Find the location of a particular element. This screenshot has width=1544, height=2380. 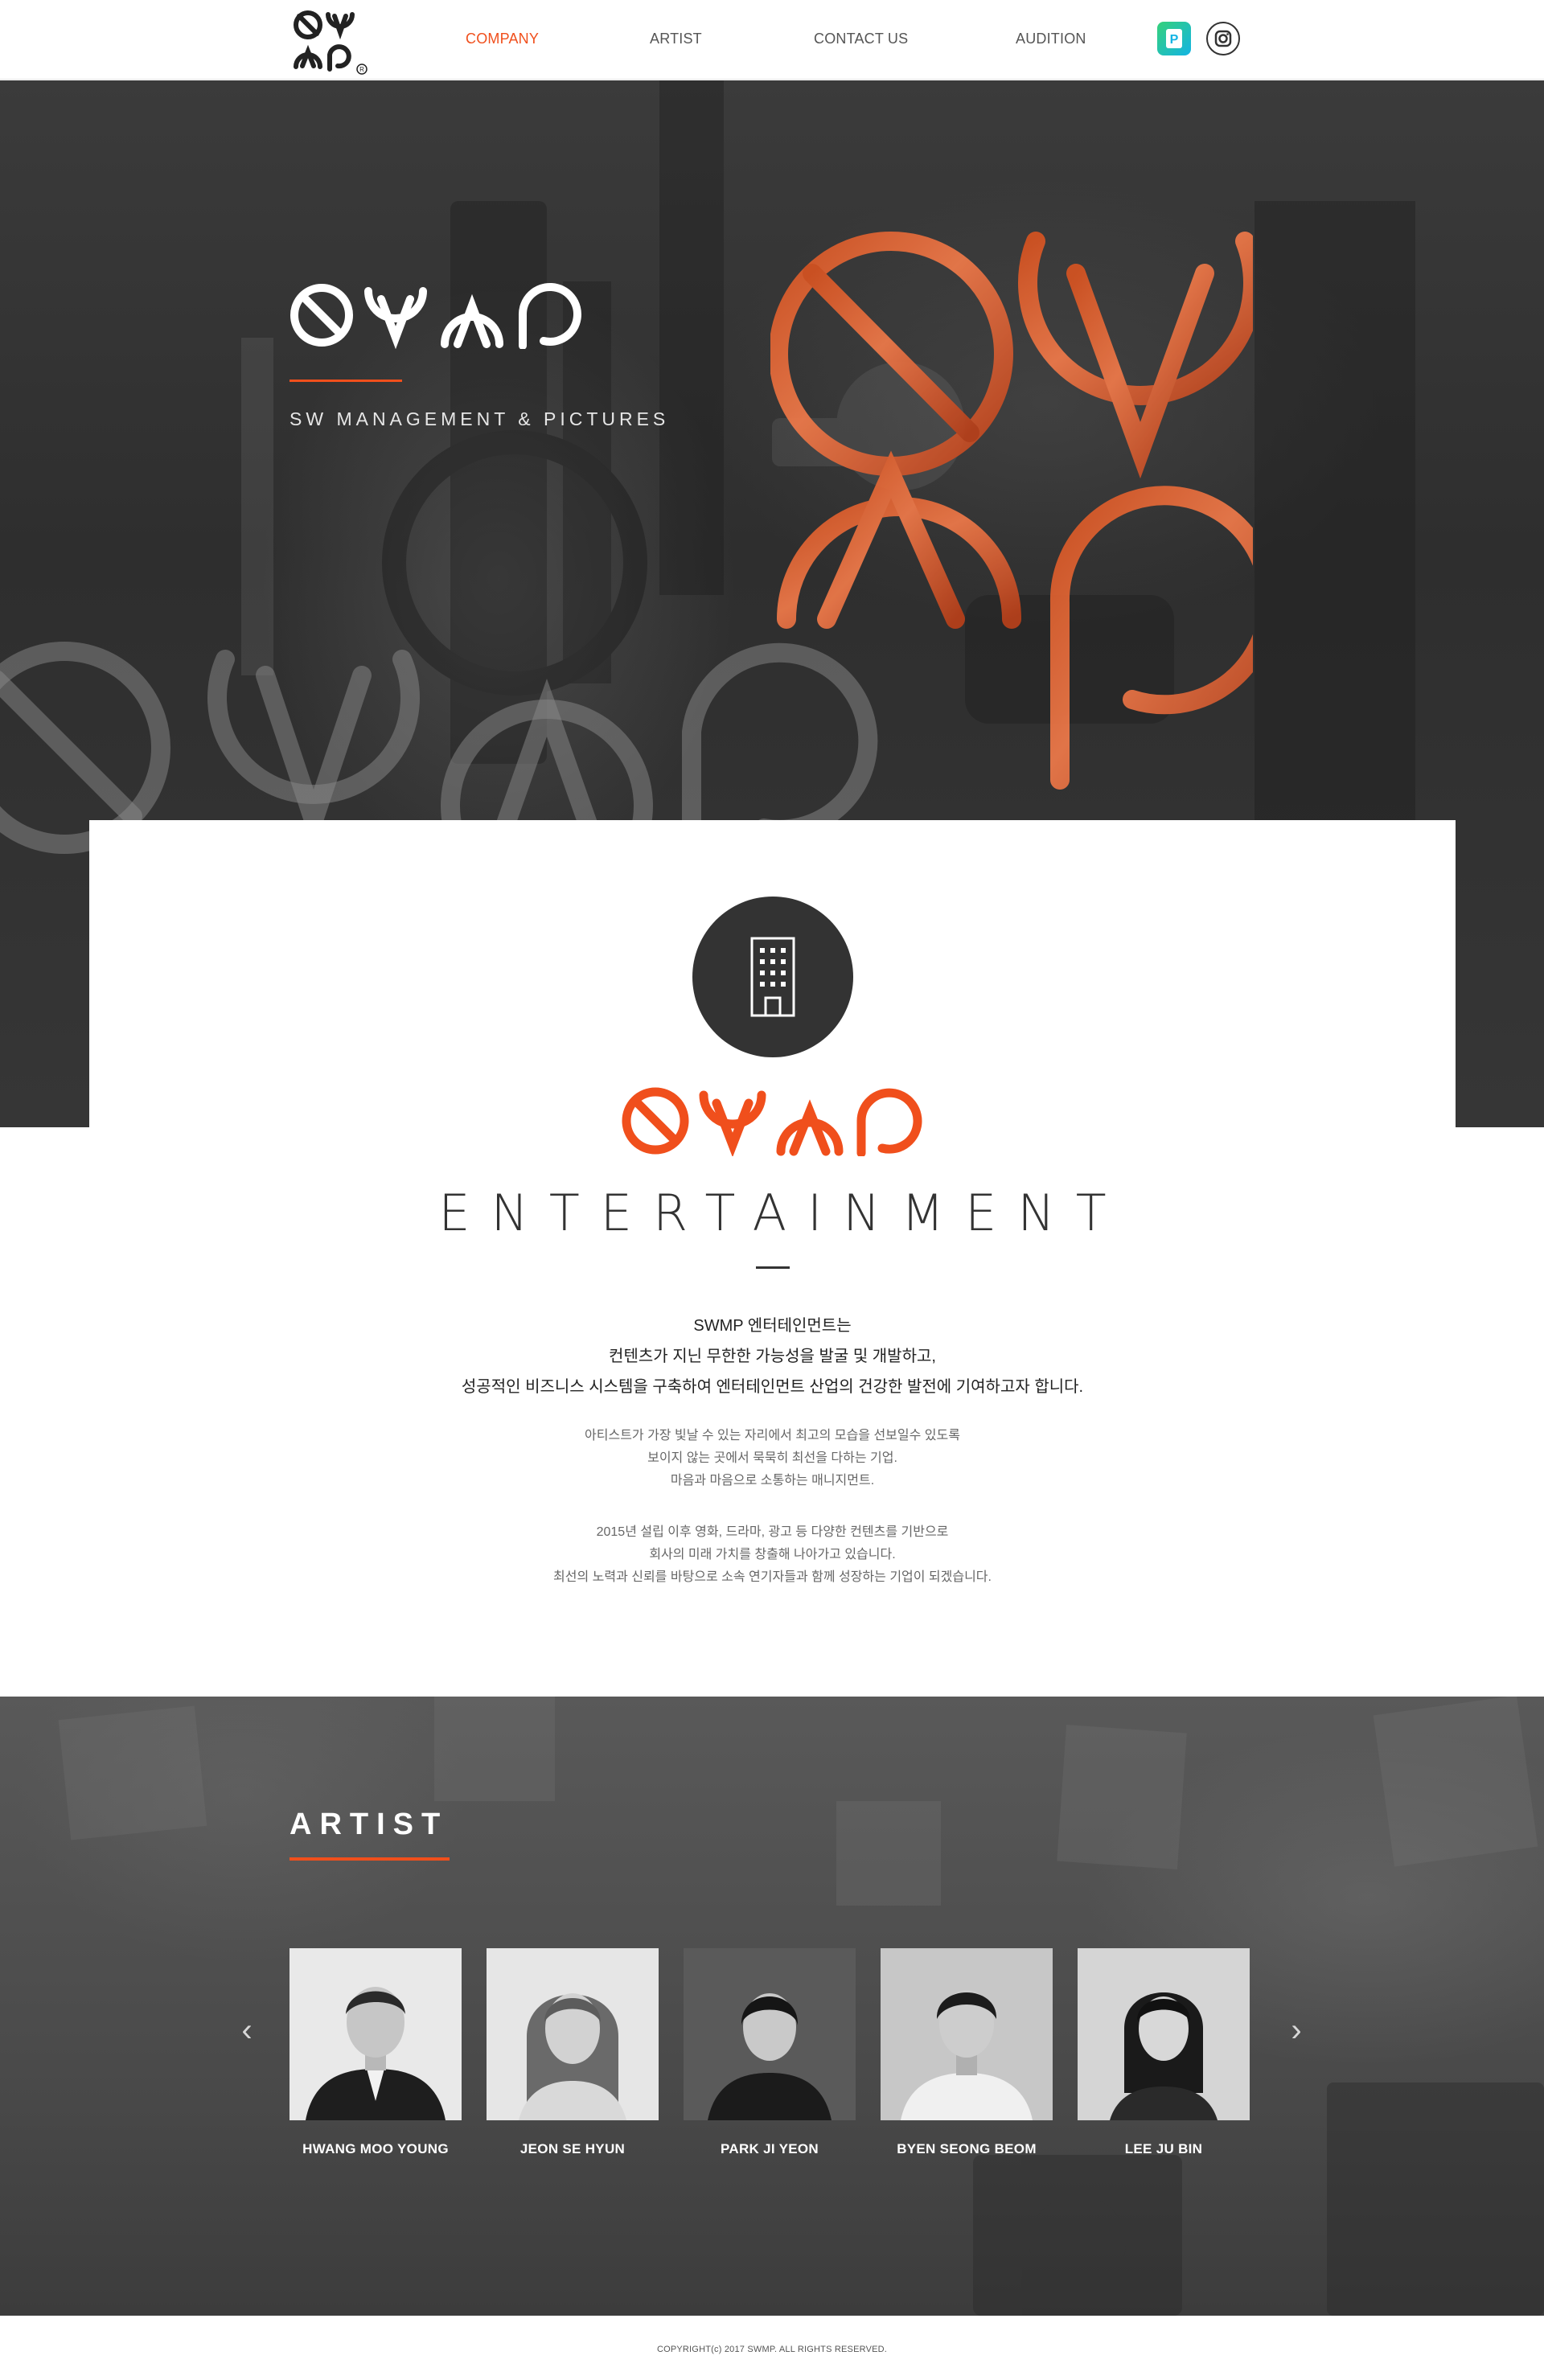

hero-accent-line is located at coordinates (346, 381).